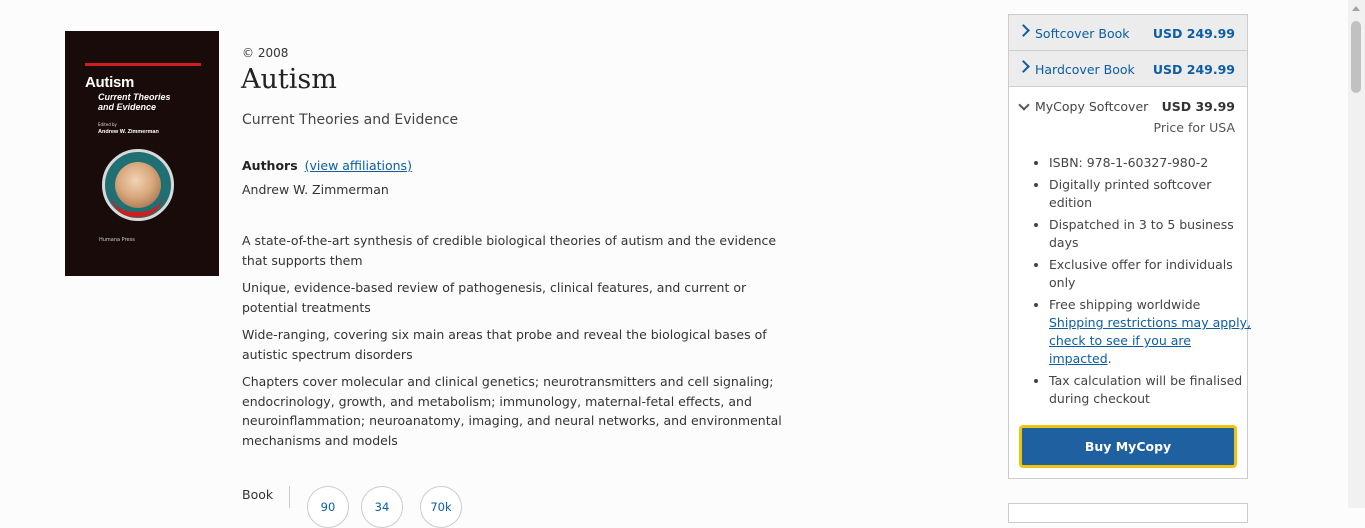 This screenshot has height=528, width=1365. What do you see at coordinates (1082, 33) in the screenshot?
I see `option-label: Softcover Book` at bounding box center [1082, 33].